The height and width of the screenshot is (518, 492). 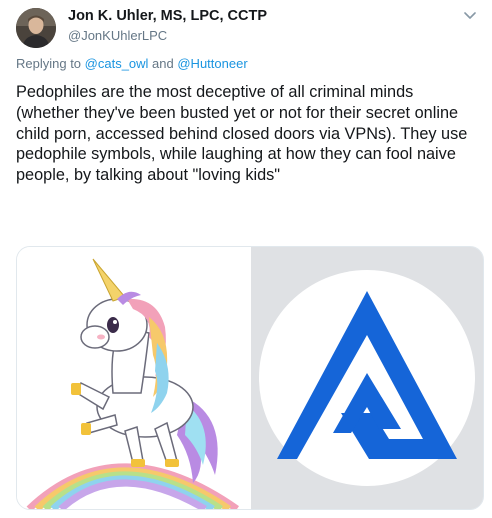 I want to click on reply-user-link-2: @Huttoneer, so click(x=212, y=63).